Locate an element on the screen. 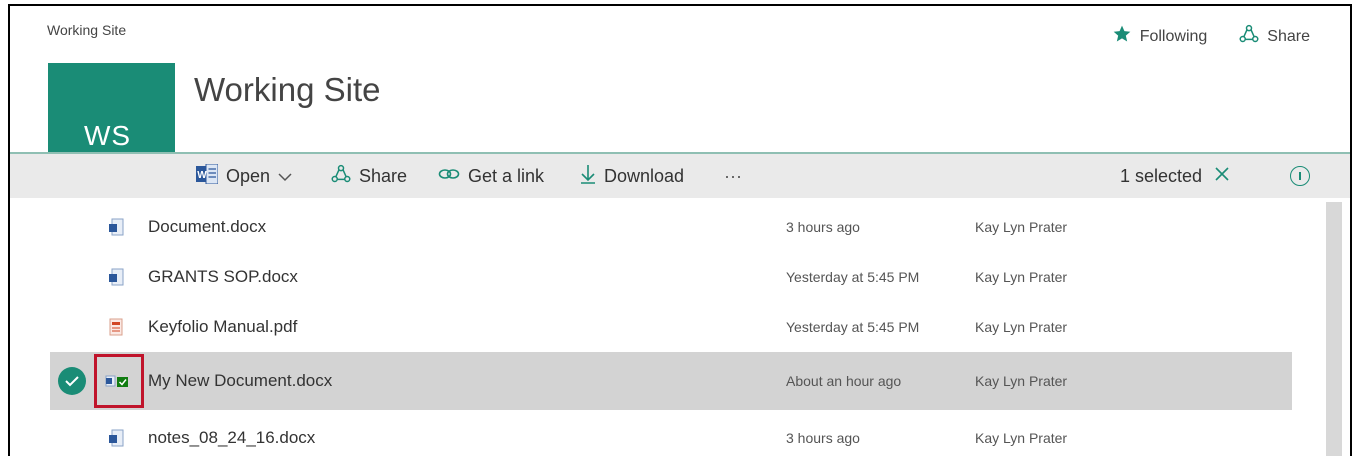  following-button: Following is located at coordinates (1160, 36).